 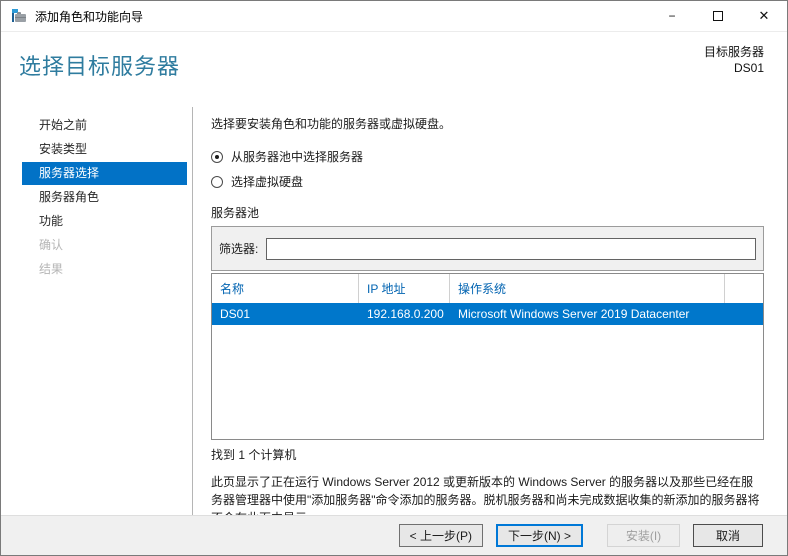 What do you see at coordinates (19, 15) in the screenshot?
I see `server-manager-icon` at bounding box center [19, 15].